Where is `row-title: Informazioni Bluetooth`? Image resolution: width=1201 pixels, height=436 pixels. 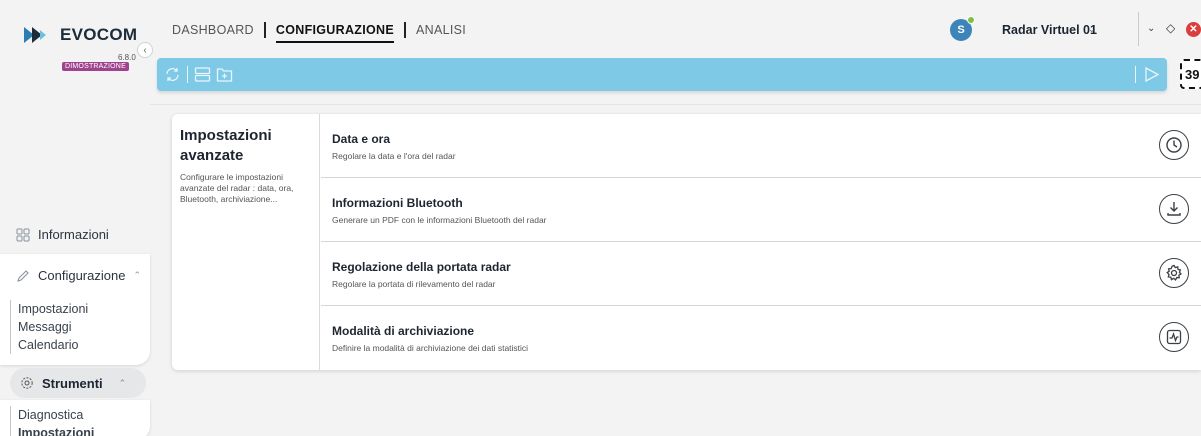
row-title: Informazioni Bluetooth is located at coordinates (397, 203).